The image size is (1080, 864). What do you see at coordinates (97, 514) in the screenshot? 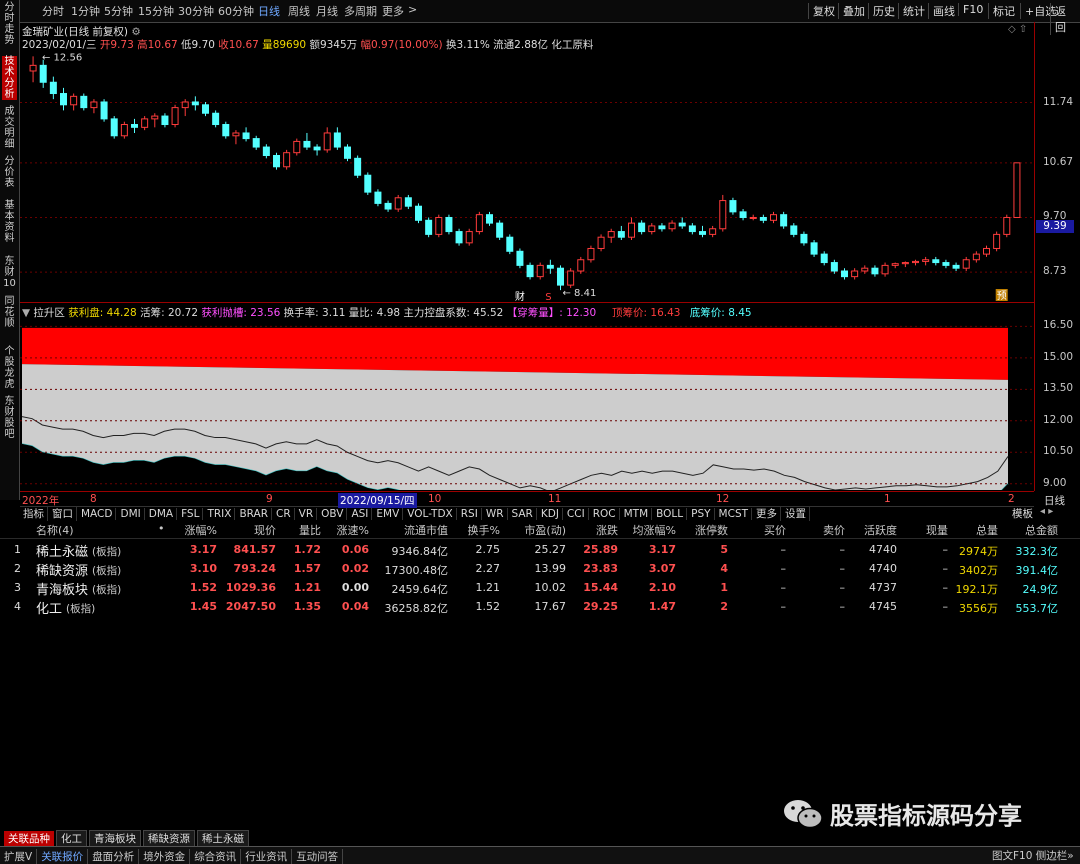
I see `indicator-tab-2: MACD` at bounding box center [97, 514].